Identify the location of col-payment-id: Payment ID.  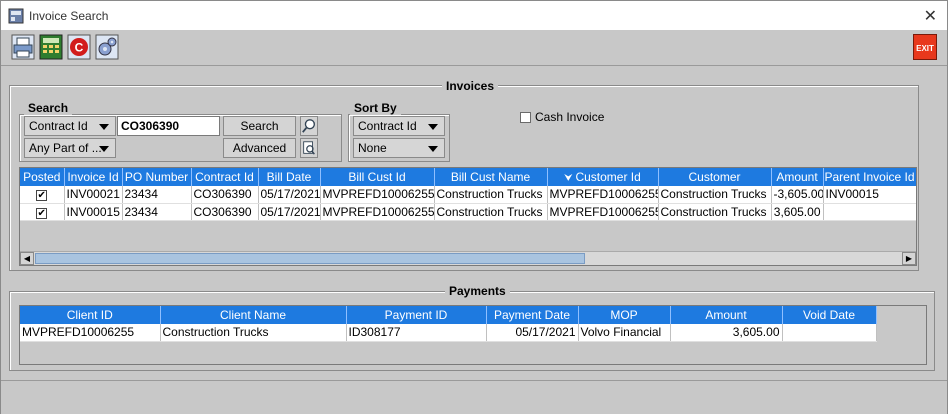
(416, 315).